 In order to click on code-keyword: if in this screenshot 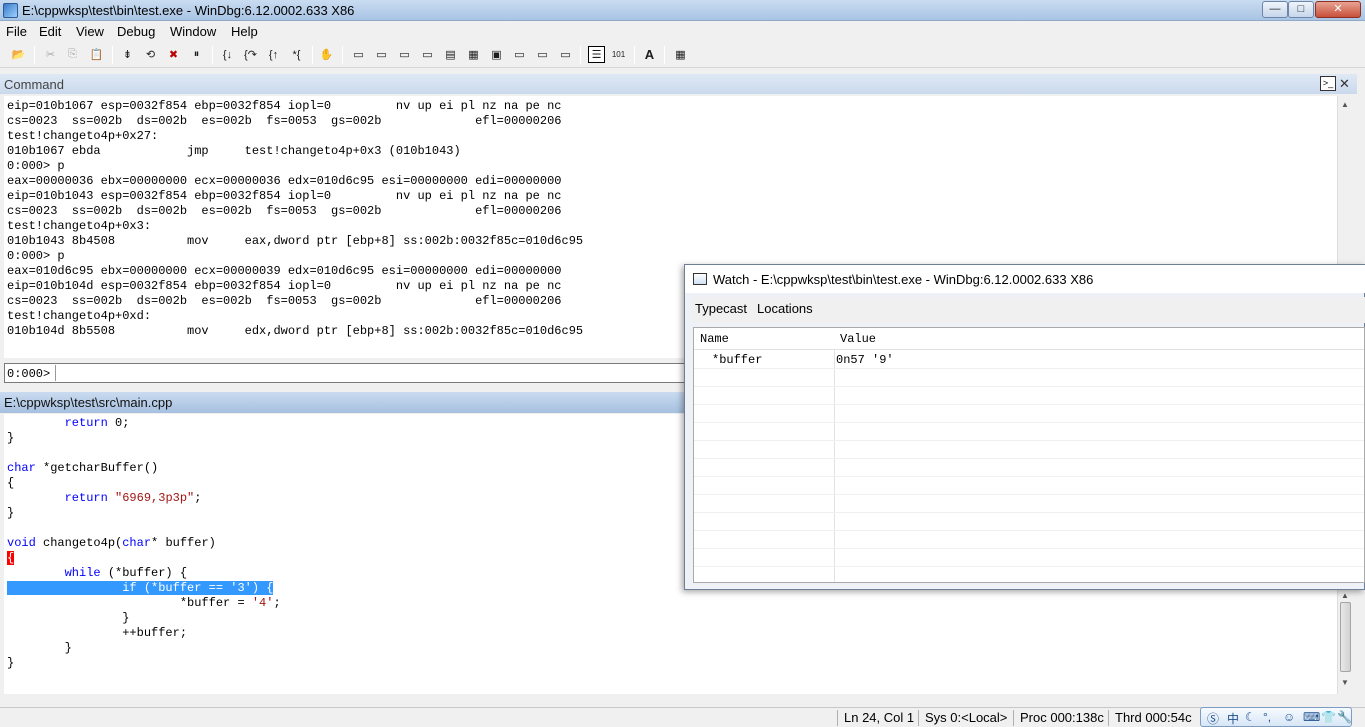, I will do `click(129, 588)`.